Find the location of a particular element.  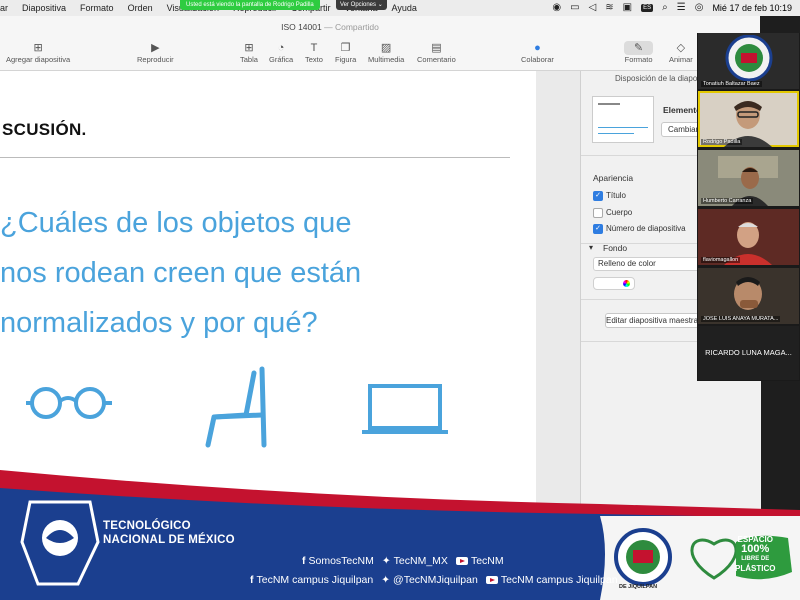

comment-label: Comentario is located at coordinates (436, 59).